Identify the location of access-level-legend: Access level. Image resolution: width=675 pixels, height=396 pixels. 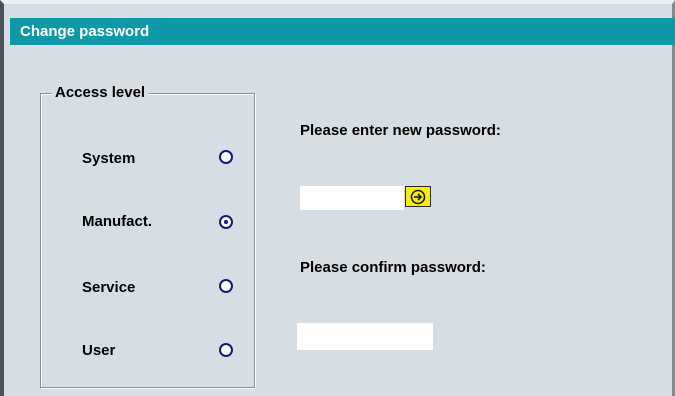
(100, 92).